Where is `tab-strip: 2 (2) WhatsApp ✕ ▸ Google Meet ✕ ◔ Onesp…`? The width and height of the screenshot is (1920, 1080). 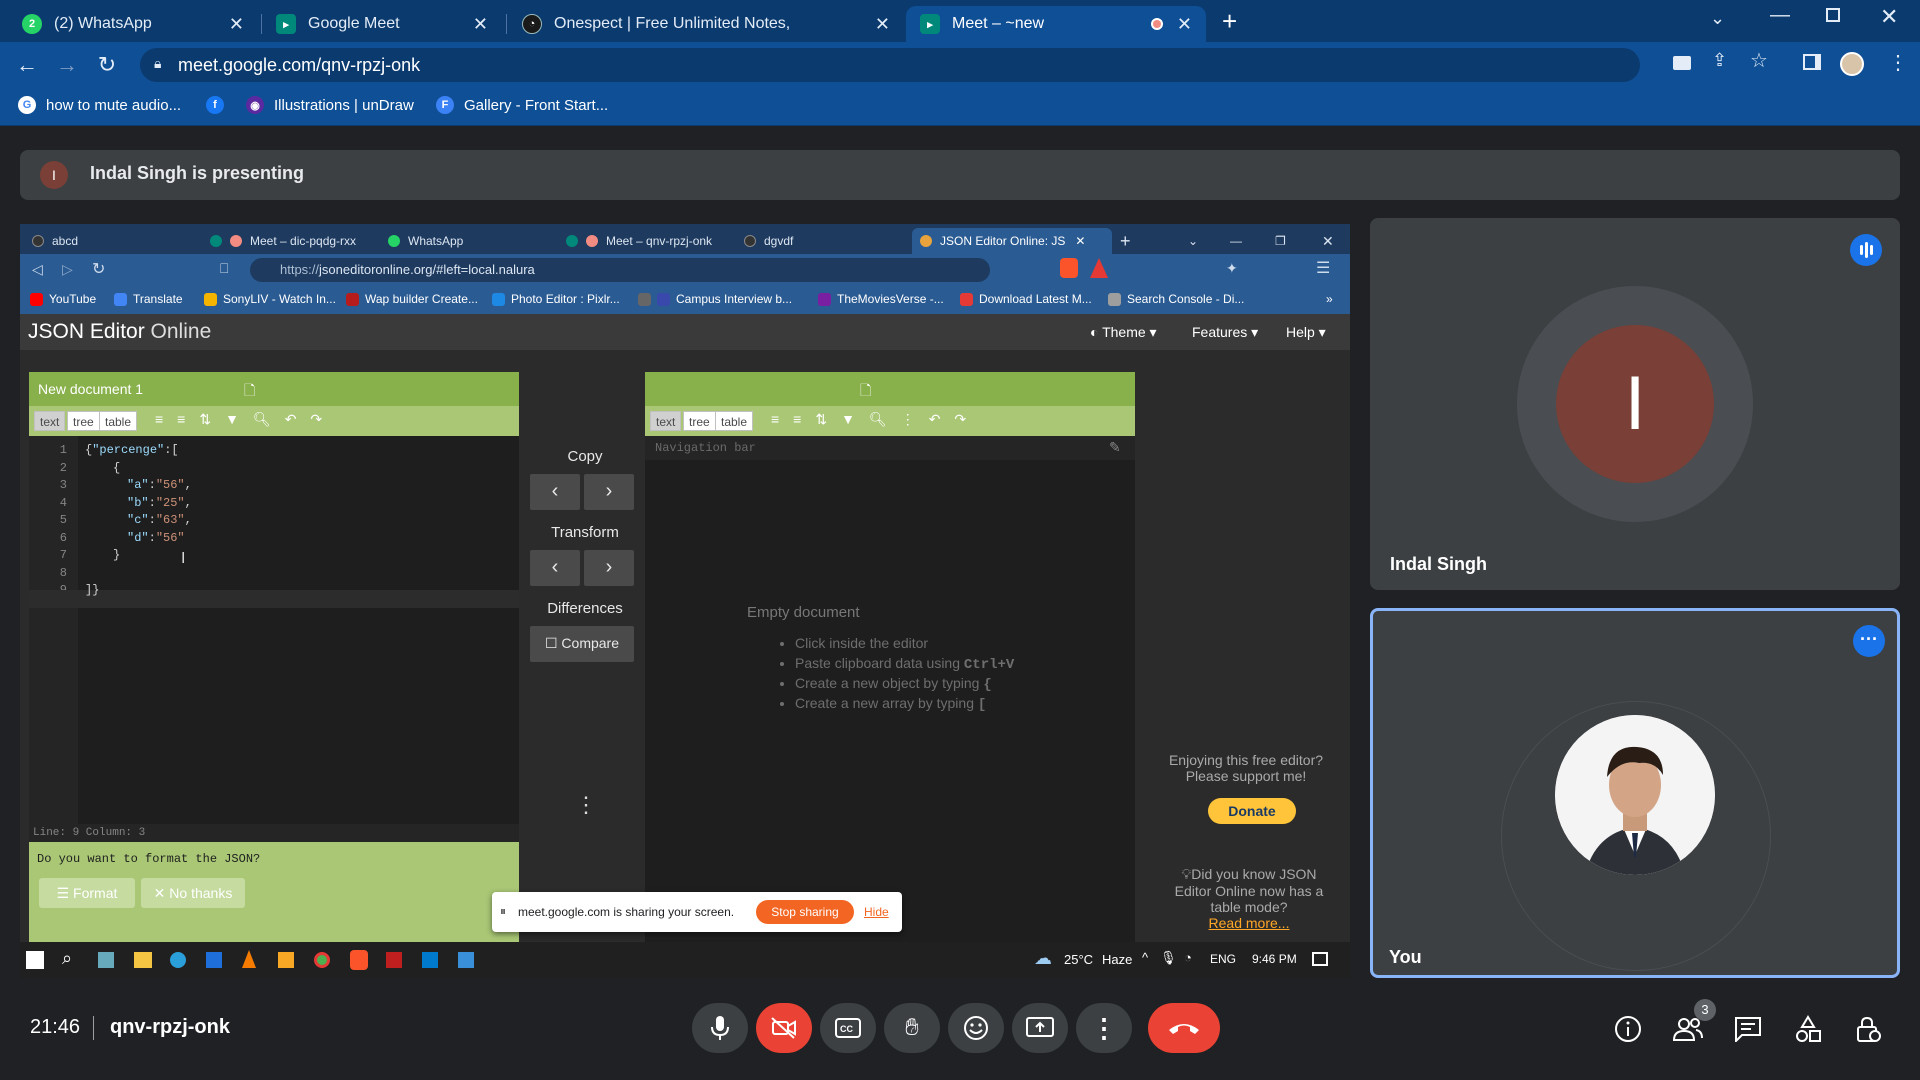
tab-strip: 2 (2) WhatsApp ✕ ▸ Google Meet ✕ ◔ Onesp… is located at coordinates (960, 21).